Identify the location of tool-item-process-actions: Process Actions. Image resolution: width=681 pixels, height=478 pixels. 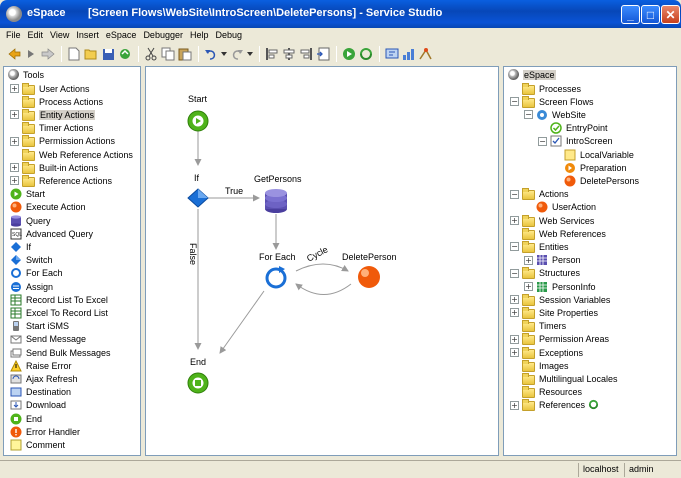
(56, 101).